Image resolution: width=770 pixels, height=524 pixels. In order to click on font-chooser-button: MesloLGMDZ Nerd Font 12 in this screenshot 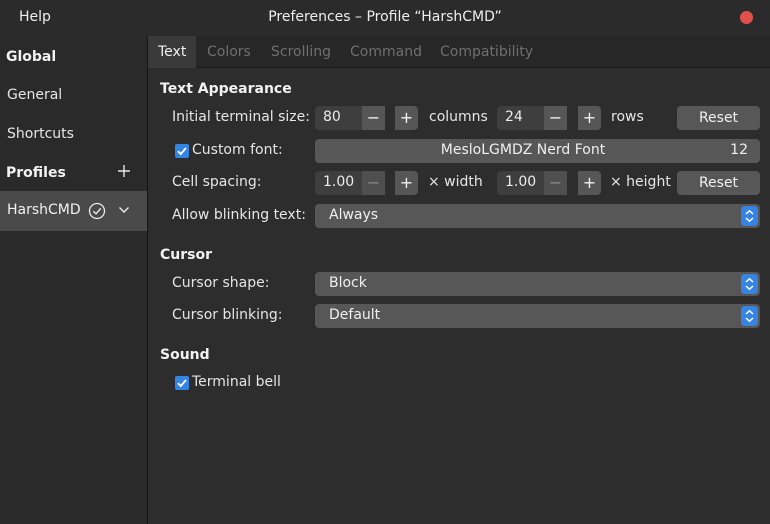, I will do `click(537, 151)`.